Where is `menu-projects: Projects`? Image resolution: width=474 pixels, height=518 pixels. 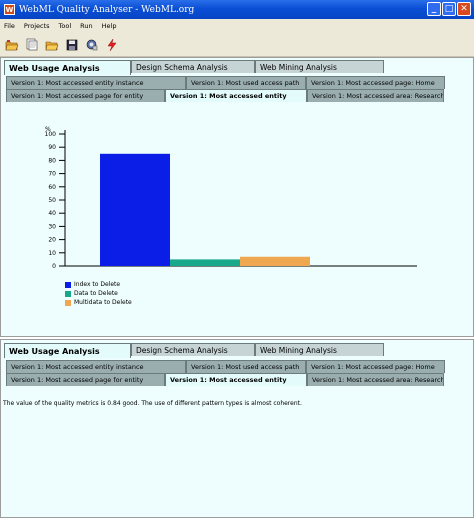 menu-projects: Projects is located at coordinates (37, 26).